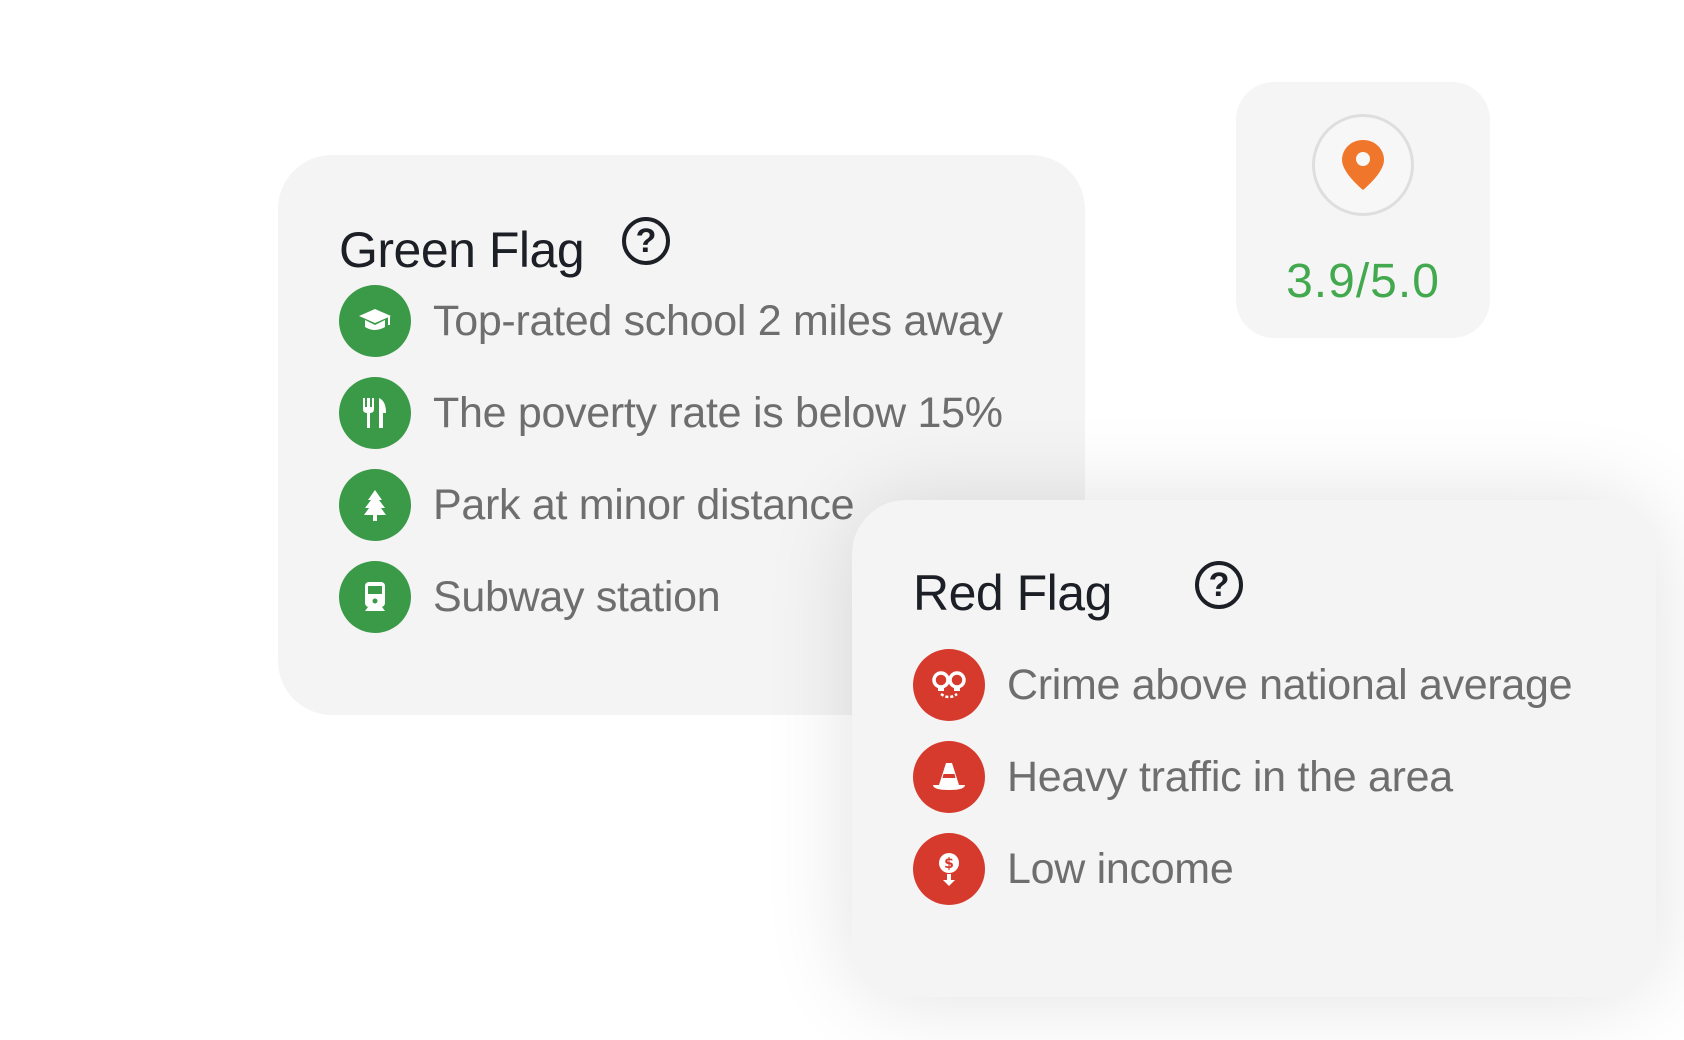 This screenshot has height=1040, width=1684. I want to click on red-flag-item: Crime above national average, so click(1243, 685).